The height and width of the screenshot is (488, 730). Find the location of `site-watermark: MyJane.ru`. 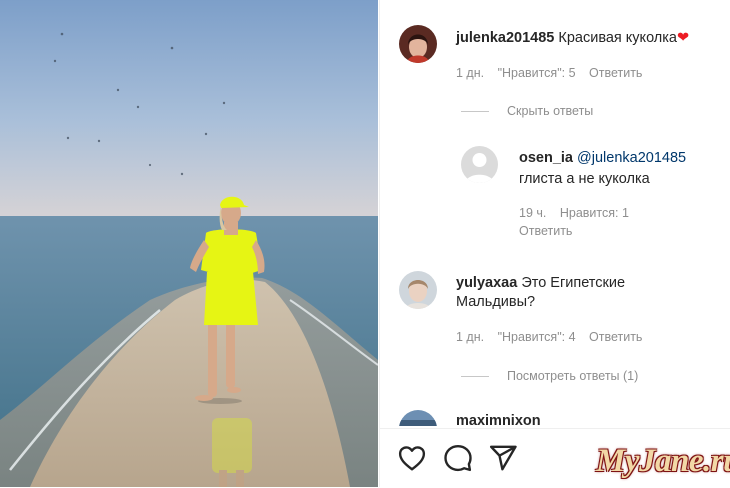

site-watermark: MyJane.ru is located at coordinates (663, 461).